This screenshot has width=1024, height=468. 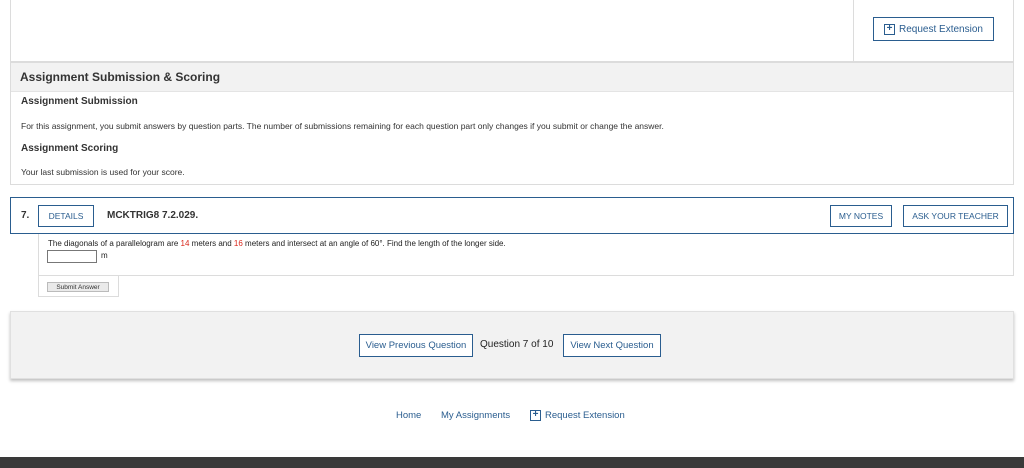 What do you see at coordinates (853, 30) in the screenshot?
I see `column-divider` at bounding box center [853, 30].